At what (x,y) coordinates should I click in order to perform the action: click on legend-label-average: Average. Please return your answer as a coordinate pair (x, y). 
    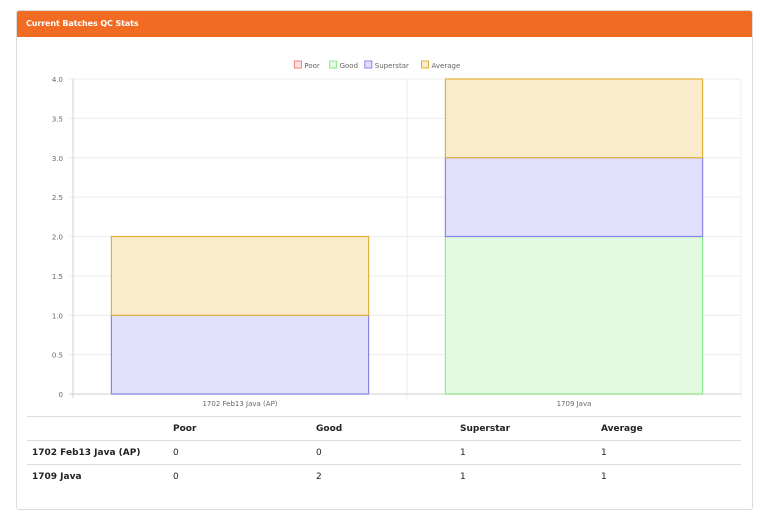
    Looking at the image, I should click on (446, 66).